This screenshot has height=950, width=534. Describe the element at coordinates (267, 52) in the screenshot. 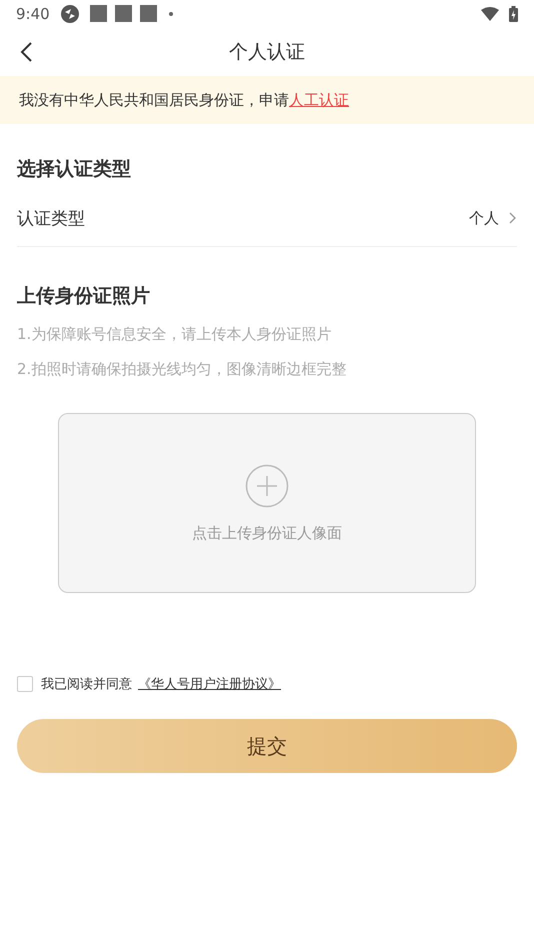

I see `page-title: 个人认证` at that location.